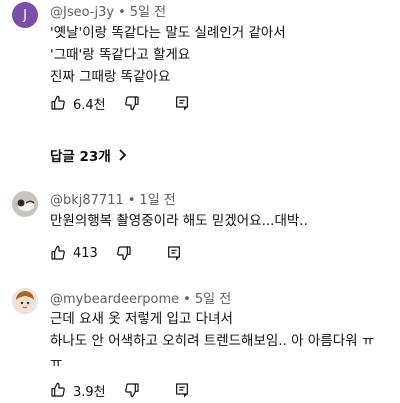 This screenshot has width=400, height=403. I want to click on like-count: 413, so click(85, 253).